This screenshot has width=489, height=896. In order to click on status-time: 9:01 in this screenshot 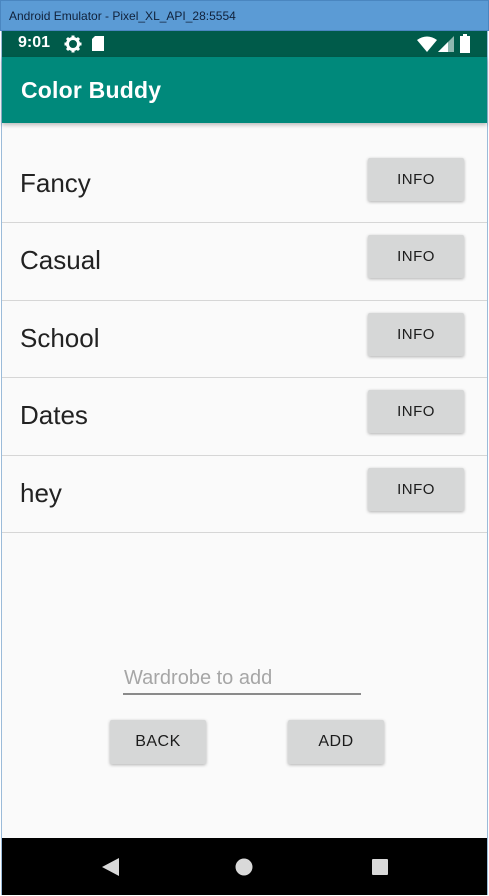, I will do `click(34, 42)`.